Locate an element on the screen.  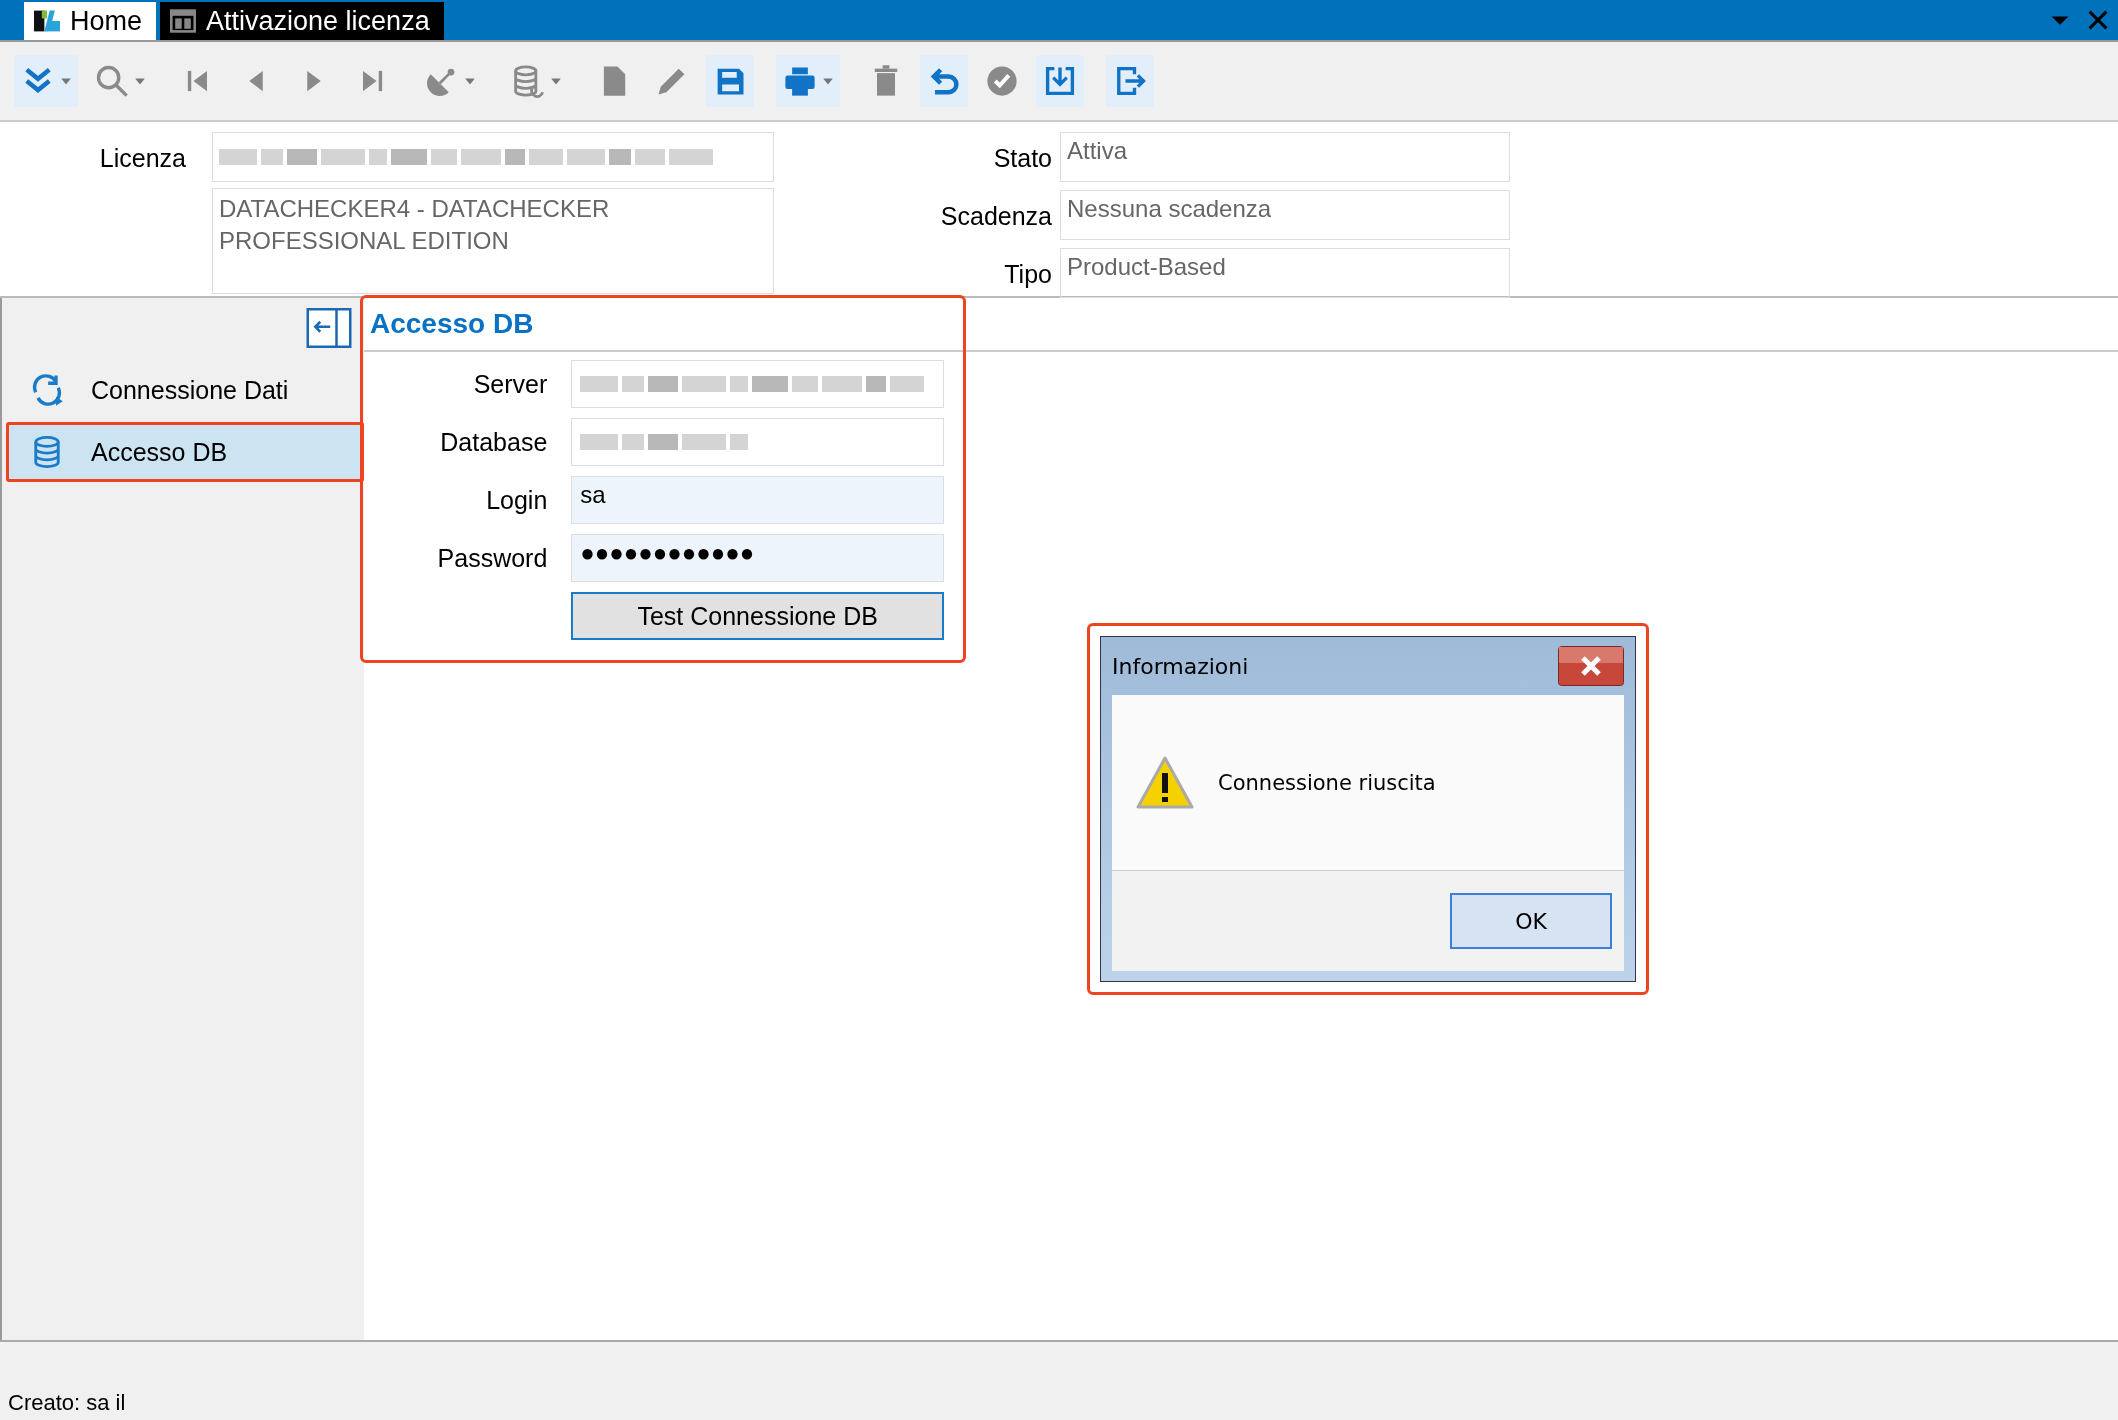
input-field: sa is located at coordinates (757, 500).